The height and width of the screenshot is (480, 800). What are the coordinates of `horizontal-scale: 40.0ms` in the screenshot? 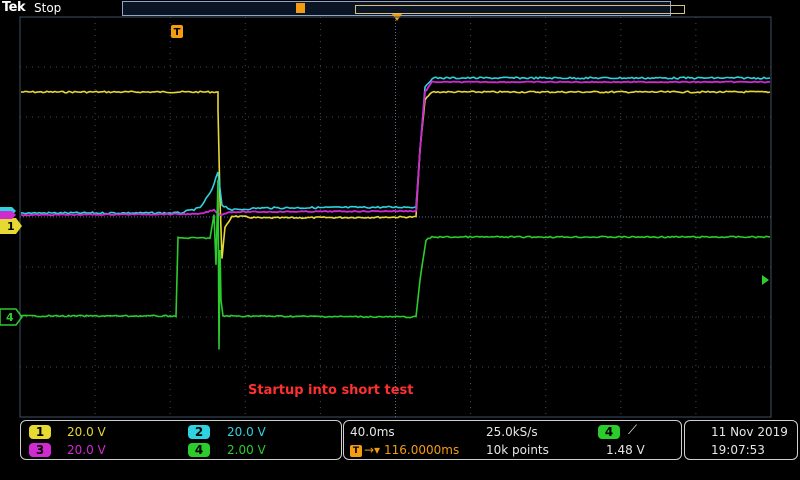 It's located at (372, 432).